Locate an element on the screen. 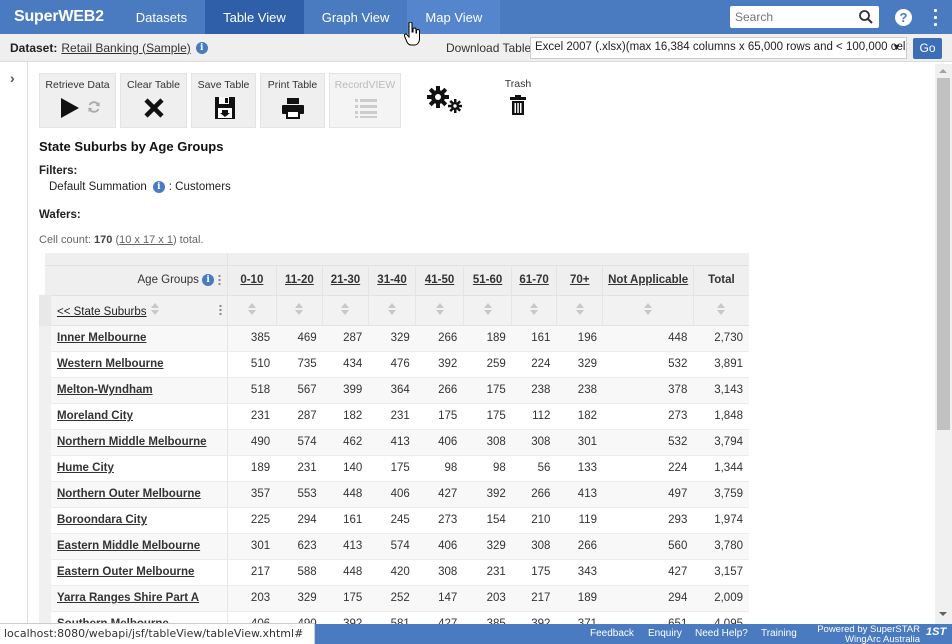 The width and height of the screenshot is (952, 644). column-header: 11-20 is located at coordinates (299, 279).